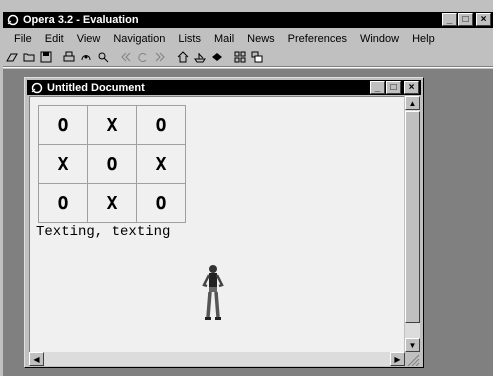 The width and height of the screenshot is (493, 376). Describe the element at coordinates (248, 67) in the screenshot. I see `toolbar-divider` at that location.